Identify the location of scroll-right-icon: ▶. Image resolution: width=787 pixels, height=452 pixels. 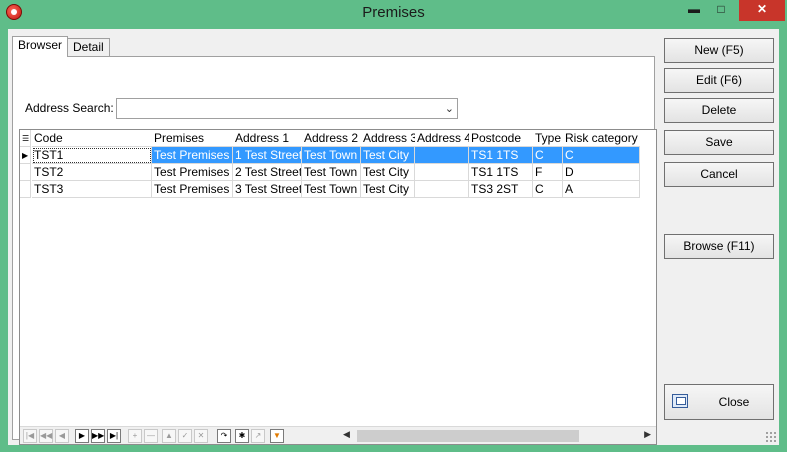
(647, 434).